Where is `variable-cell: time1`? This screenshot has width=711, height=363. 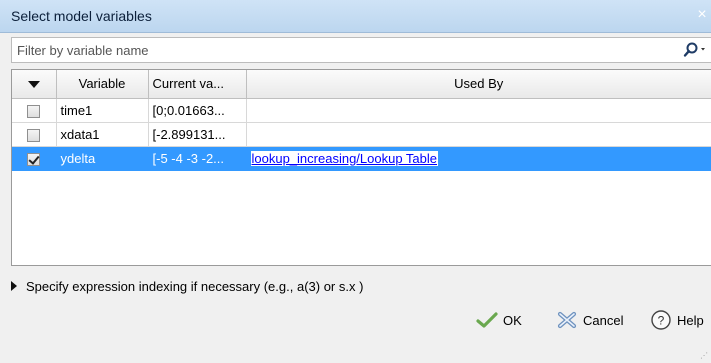 variable-cell: time1 is located at coordinates (102, 110).